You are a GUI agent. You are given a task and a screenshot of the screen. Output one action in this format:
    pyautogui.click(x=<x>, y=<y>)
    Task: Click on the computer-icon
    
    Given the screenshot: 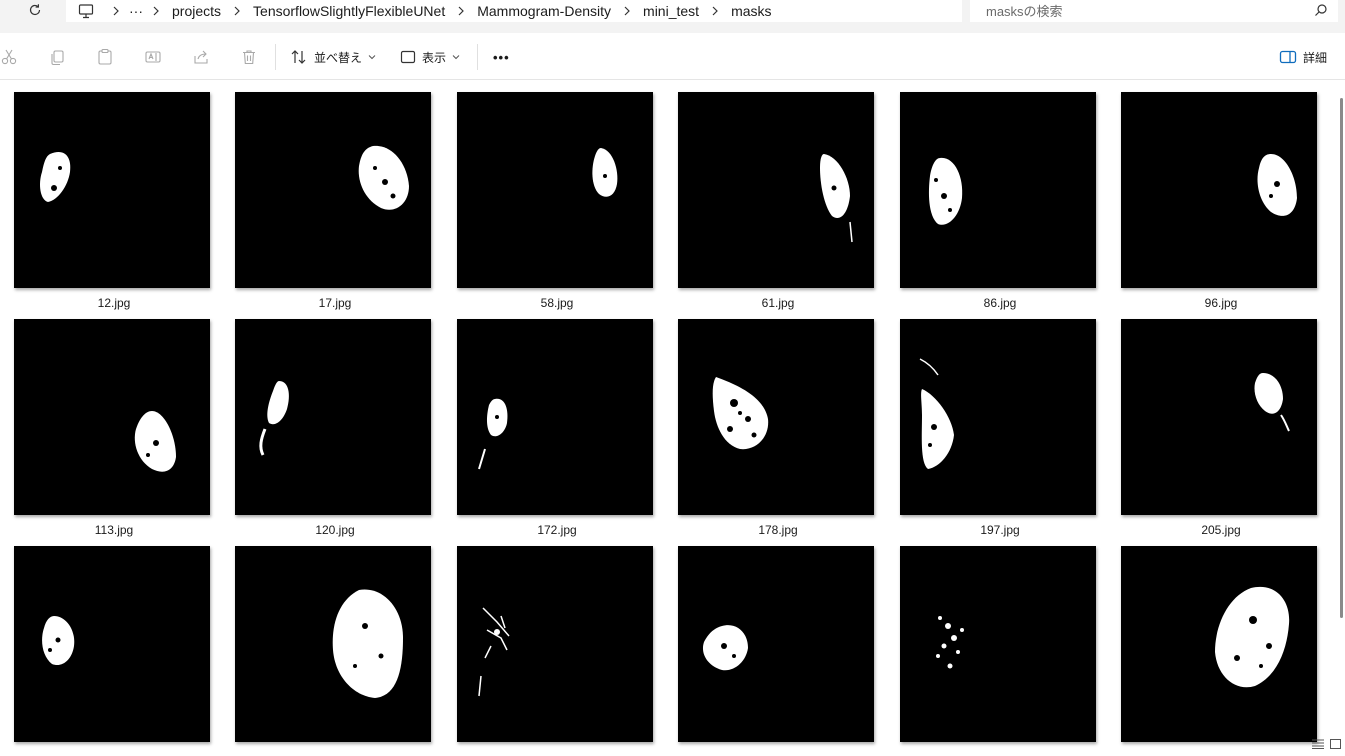 What is the action you would take?
    pyautogui.click(x=86, y=10)
    